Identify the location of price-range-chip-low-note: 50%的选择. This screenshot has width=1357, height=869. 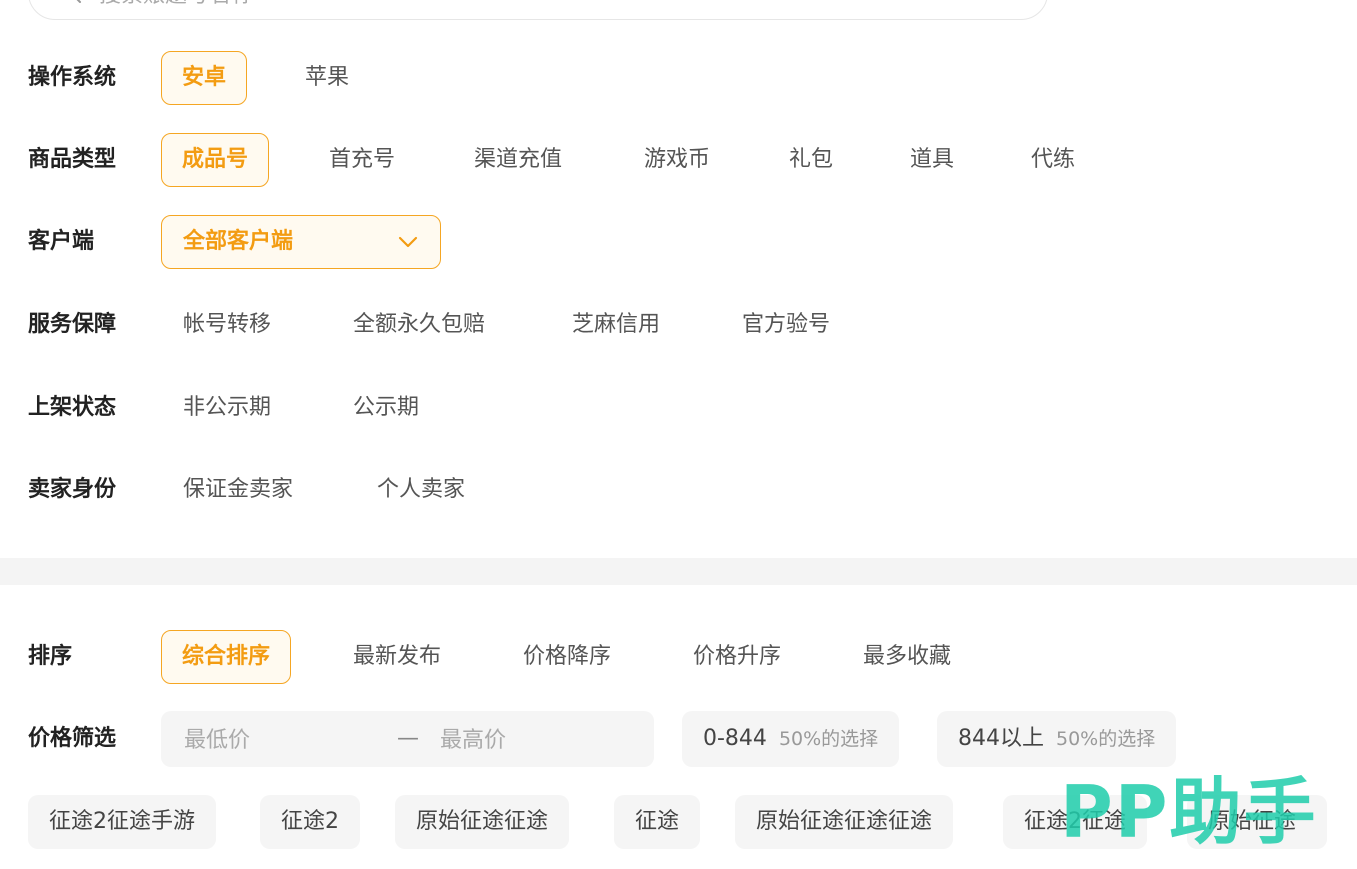
(828, 739).